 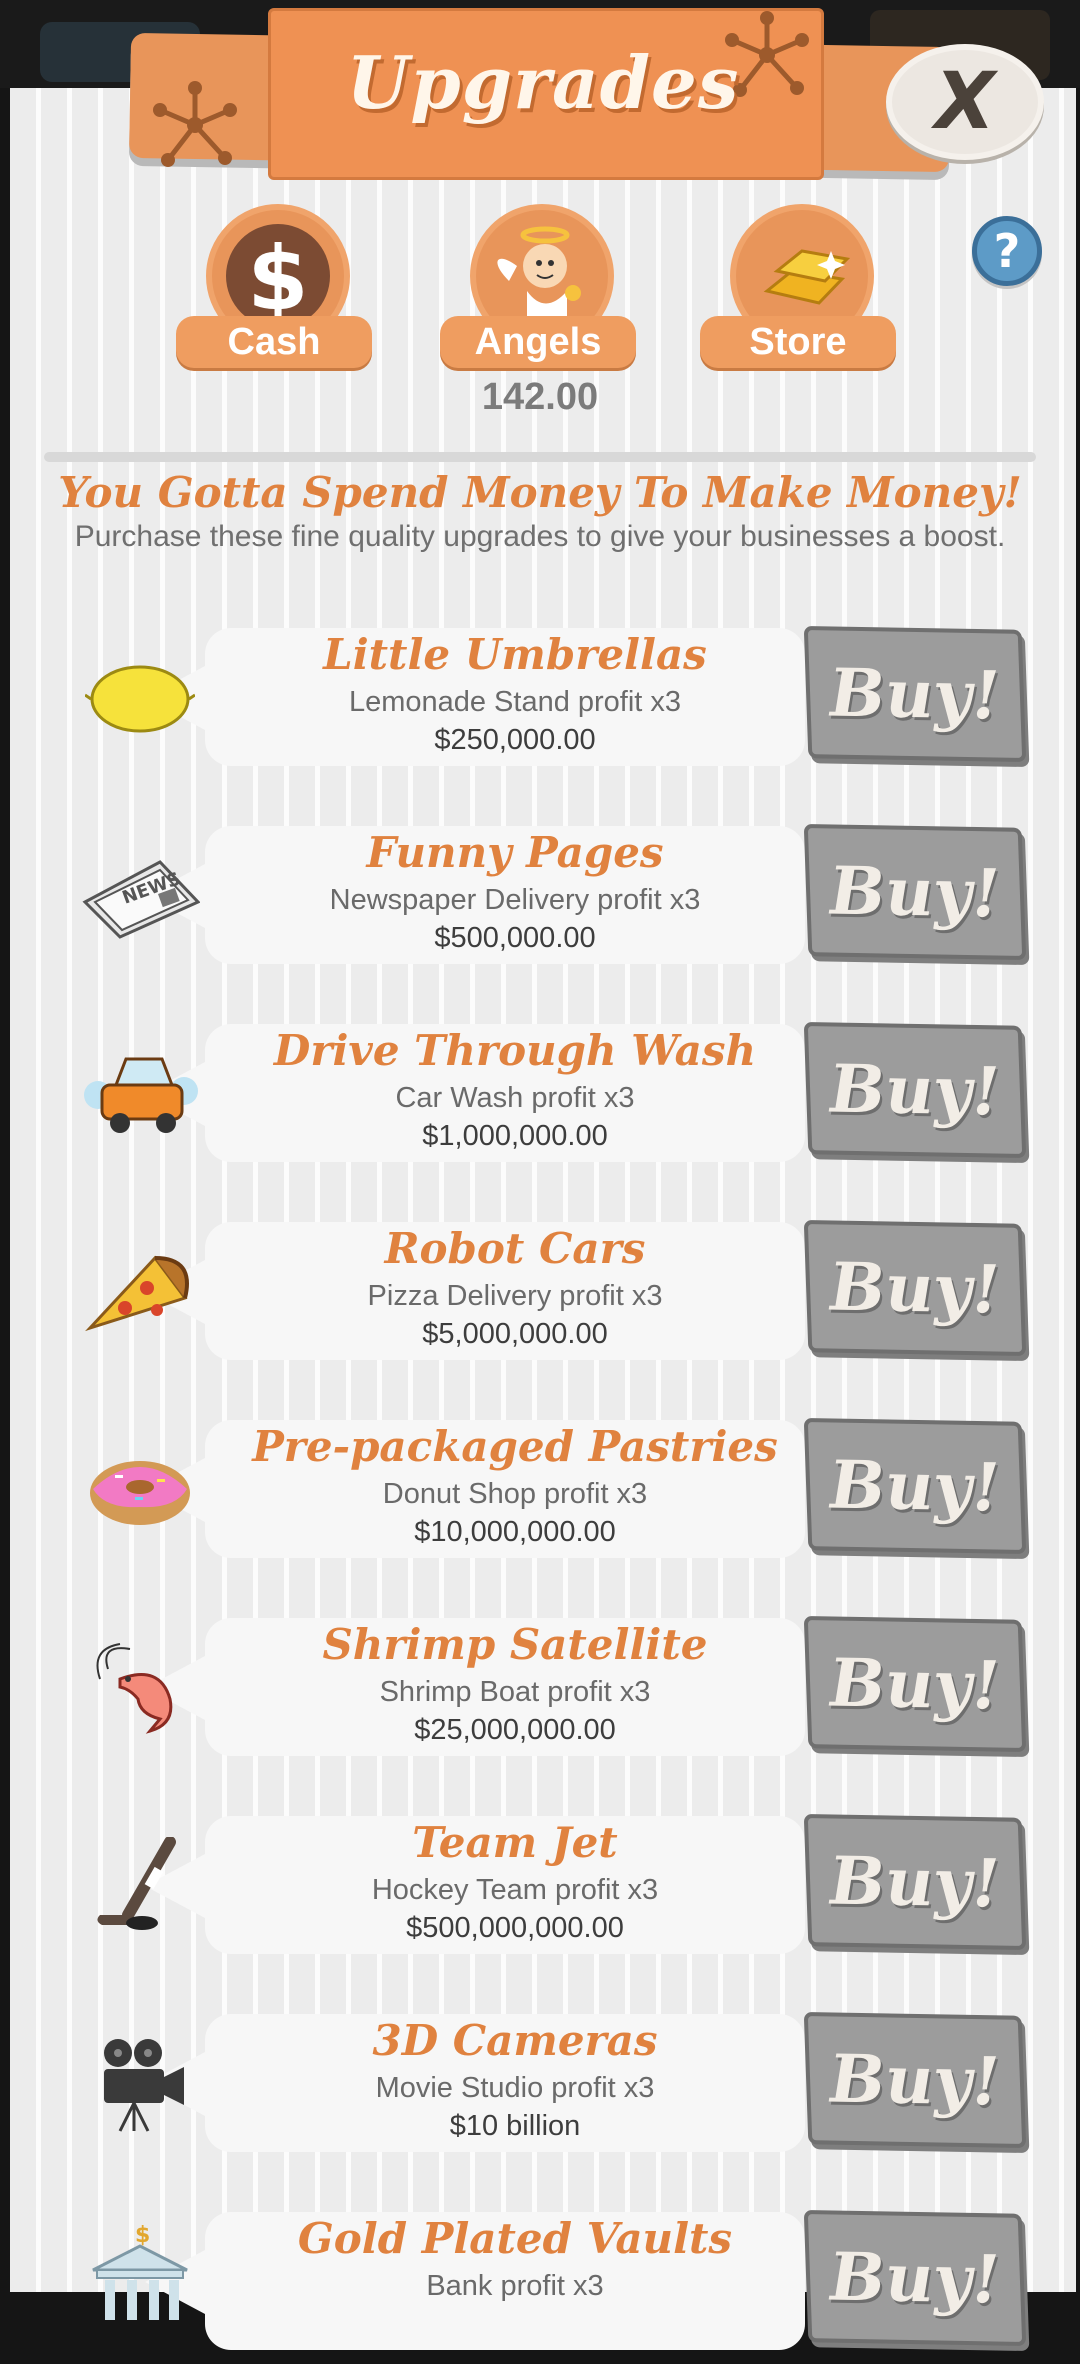 I want to click on upgrade-description: Newspaper Delivery profit x3, so click(x=515, y=900).